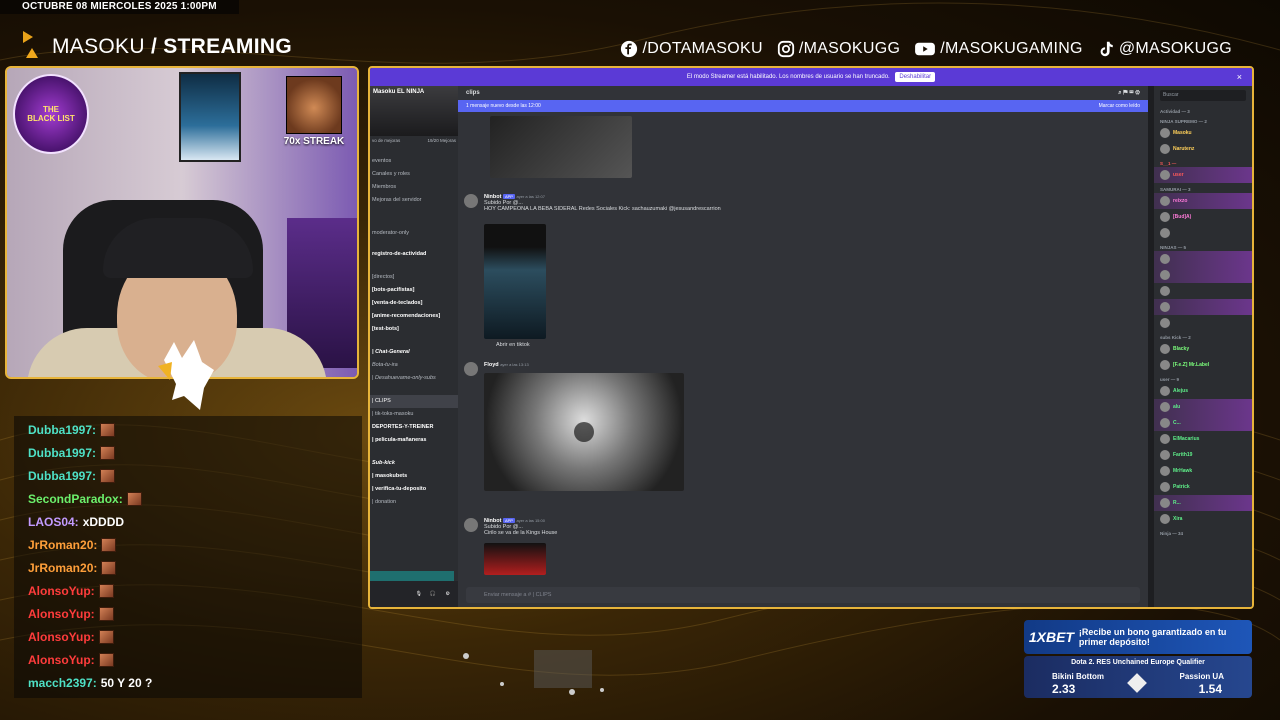 The height and width of the screenshot is (720, 1280). What do you see at coordinates (414, 489) in the screenshot?
I see `channel-item: | verifica-tu-deposito` at bounding box center [414, 489].